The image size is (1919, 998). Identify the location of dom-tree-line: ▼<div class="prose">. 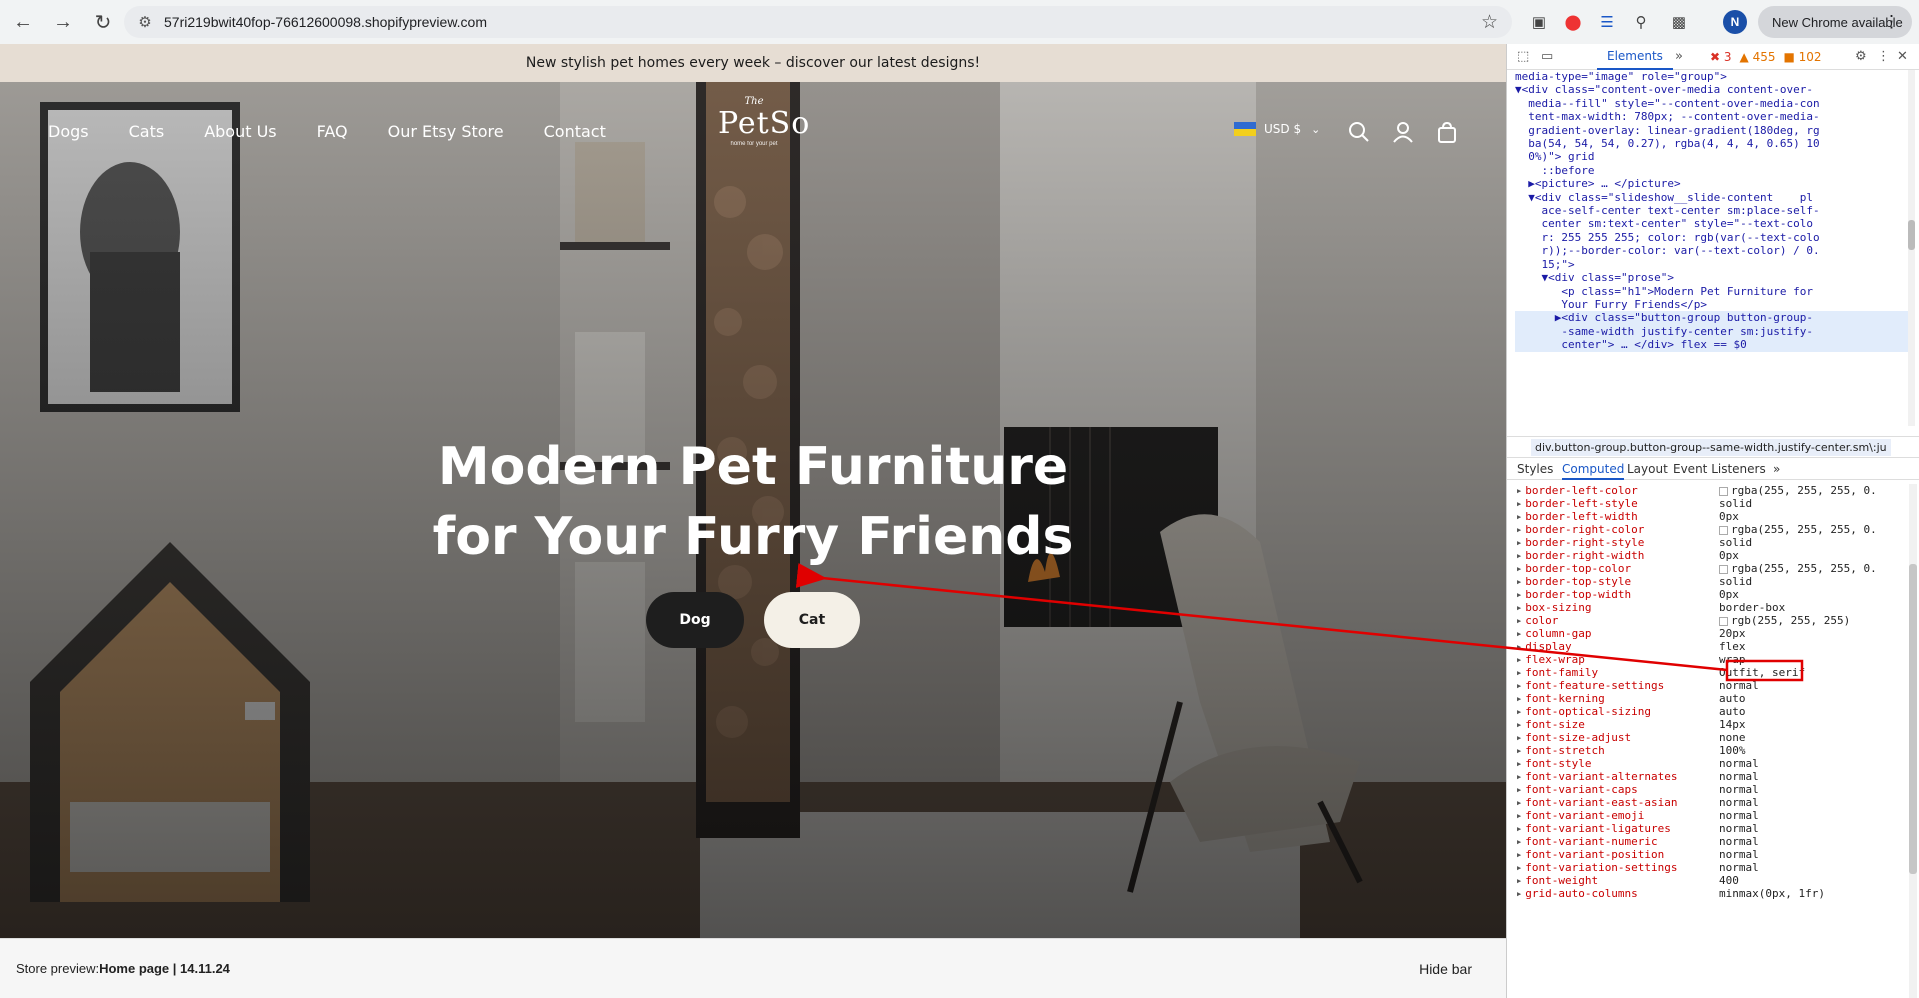
(1713, 277).